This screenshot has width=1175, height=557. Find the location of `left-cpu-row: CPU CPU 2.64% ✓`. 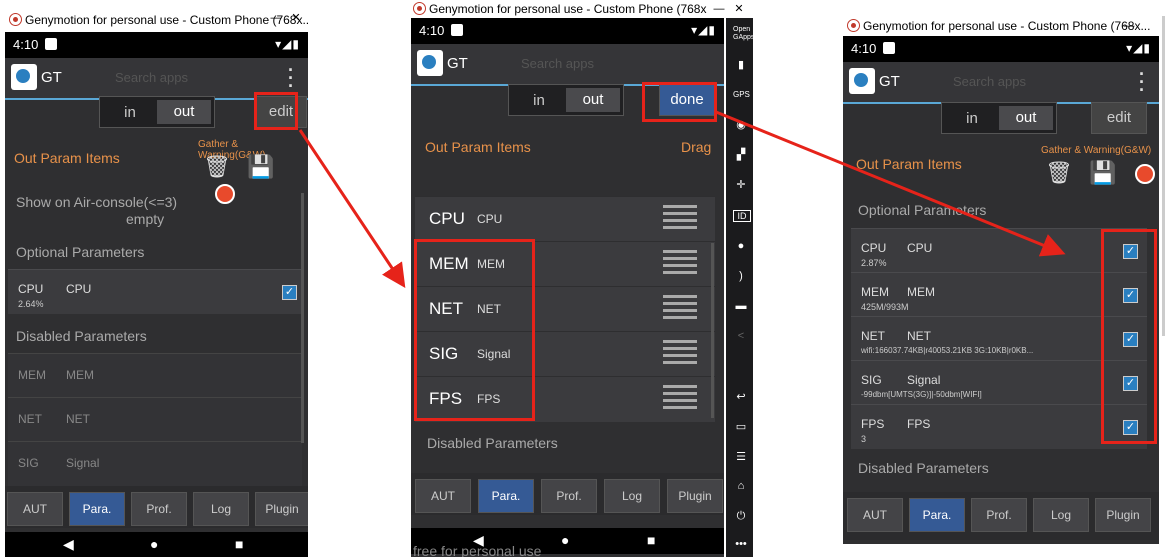

left-cpu-row: CPU CPU 2.64% ✓ is located at coordinates (155, 291).